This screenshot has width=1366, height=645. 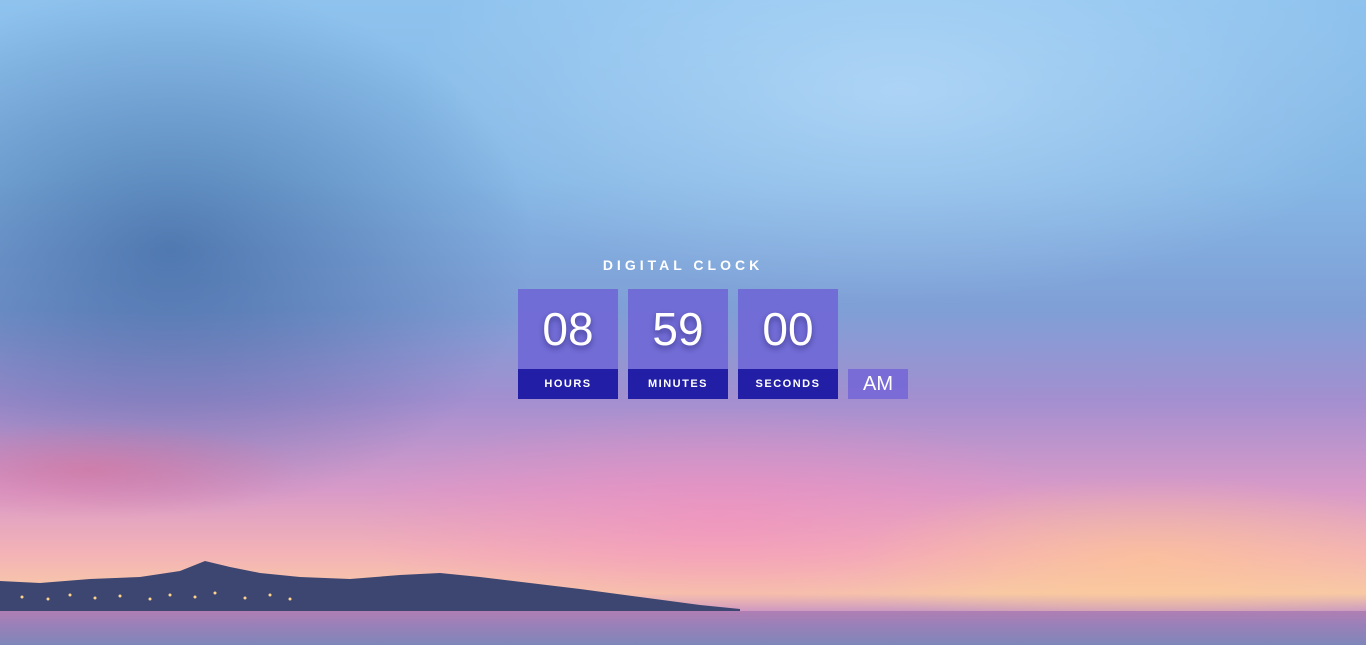 What do you see at coordinates (878, 384) in the screenshot?
I see `am-pm-indicator: AM` at bounding box center [878, 384].